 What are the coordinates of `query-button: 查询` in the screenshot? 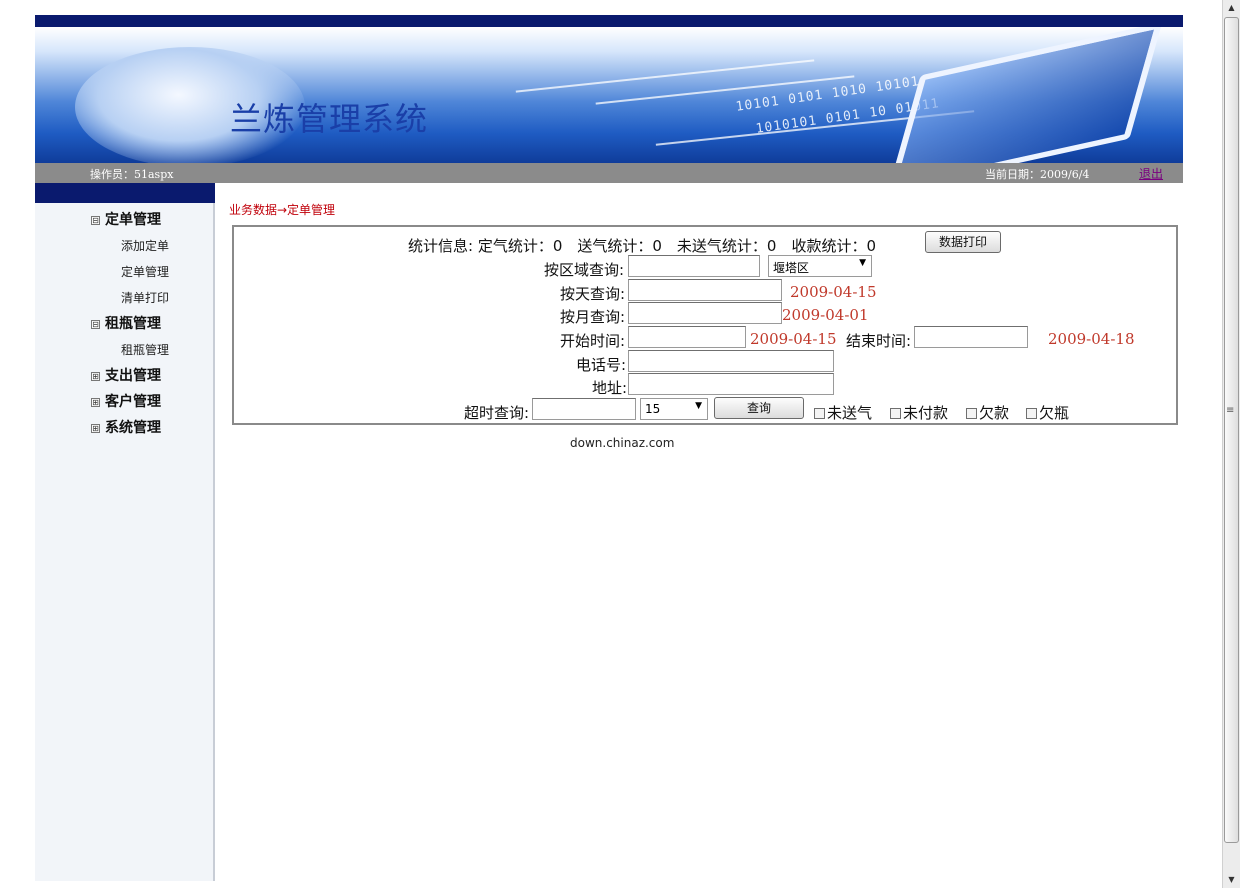 It's located at (759, 408).